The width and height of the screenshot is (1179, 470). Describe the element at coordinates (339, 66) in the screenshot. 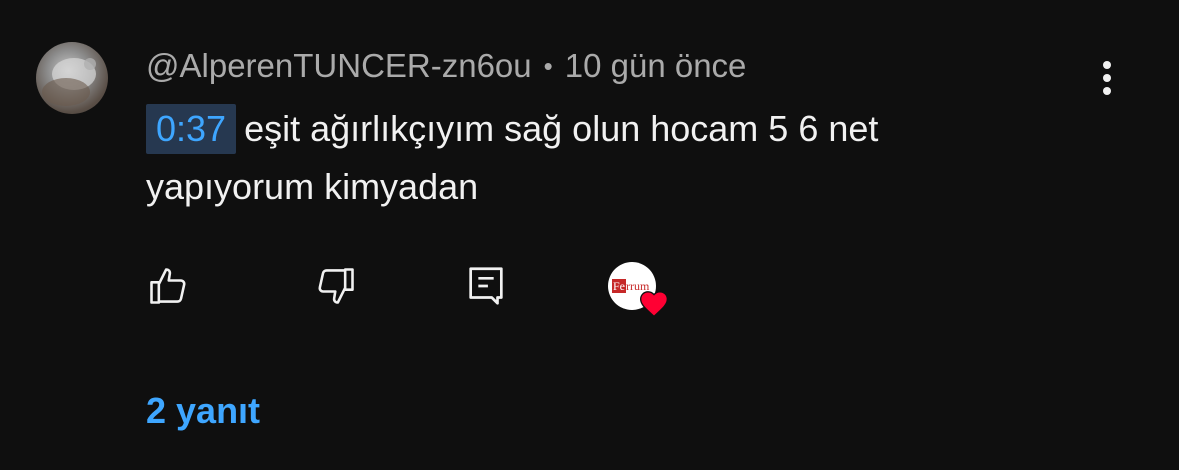

I see `author-name: @AlperenTUNCER-zn6ou` at that location.